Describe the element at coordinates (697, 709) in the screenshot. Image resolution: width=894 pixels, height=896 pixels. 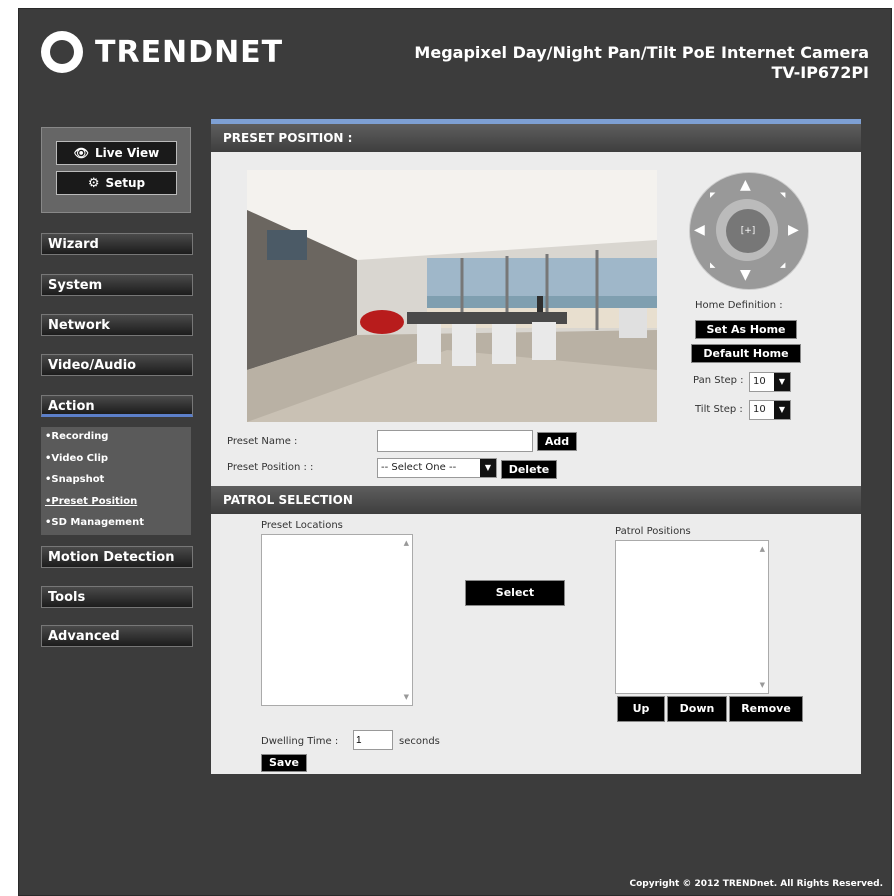
I see `down-button: Down` at that location.